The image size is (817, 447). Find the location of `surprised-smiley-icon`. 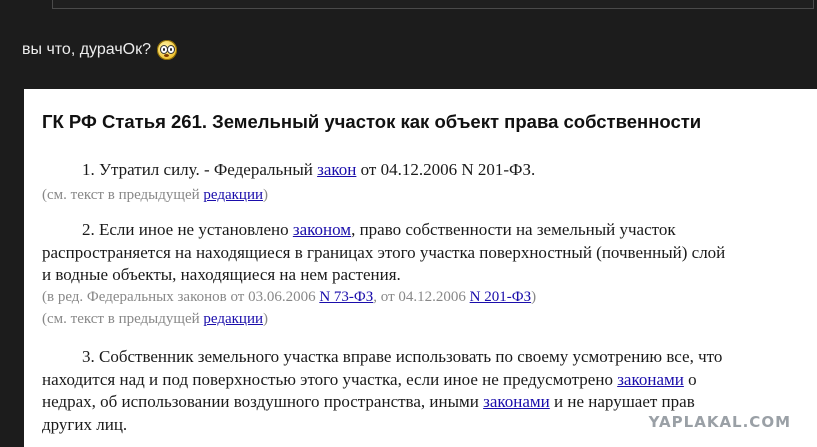

surprised-smiley-icon is located at coordinates (167, 50).